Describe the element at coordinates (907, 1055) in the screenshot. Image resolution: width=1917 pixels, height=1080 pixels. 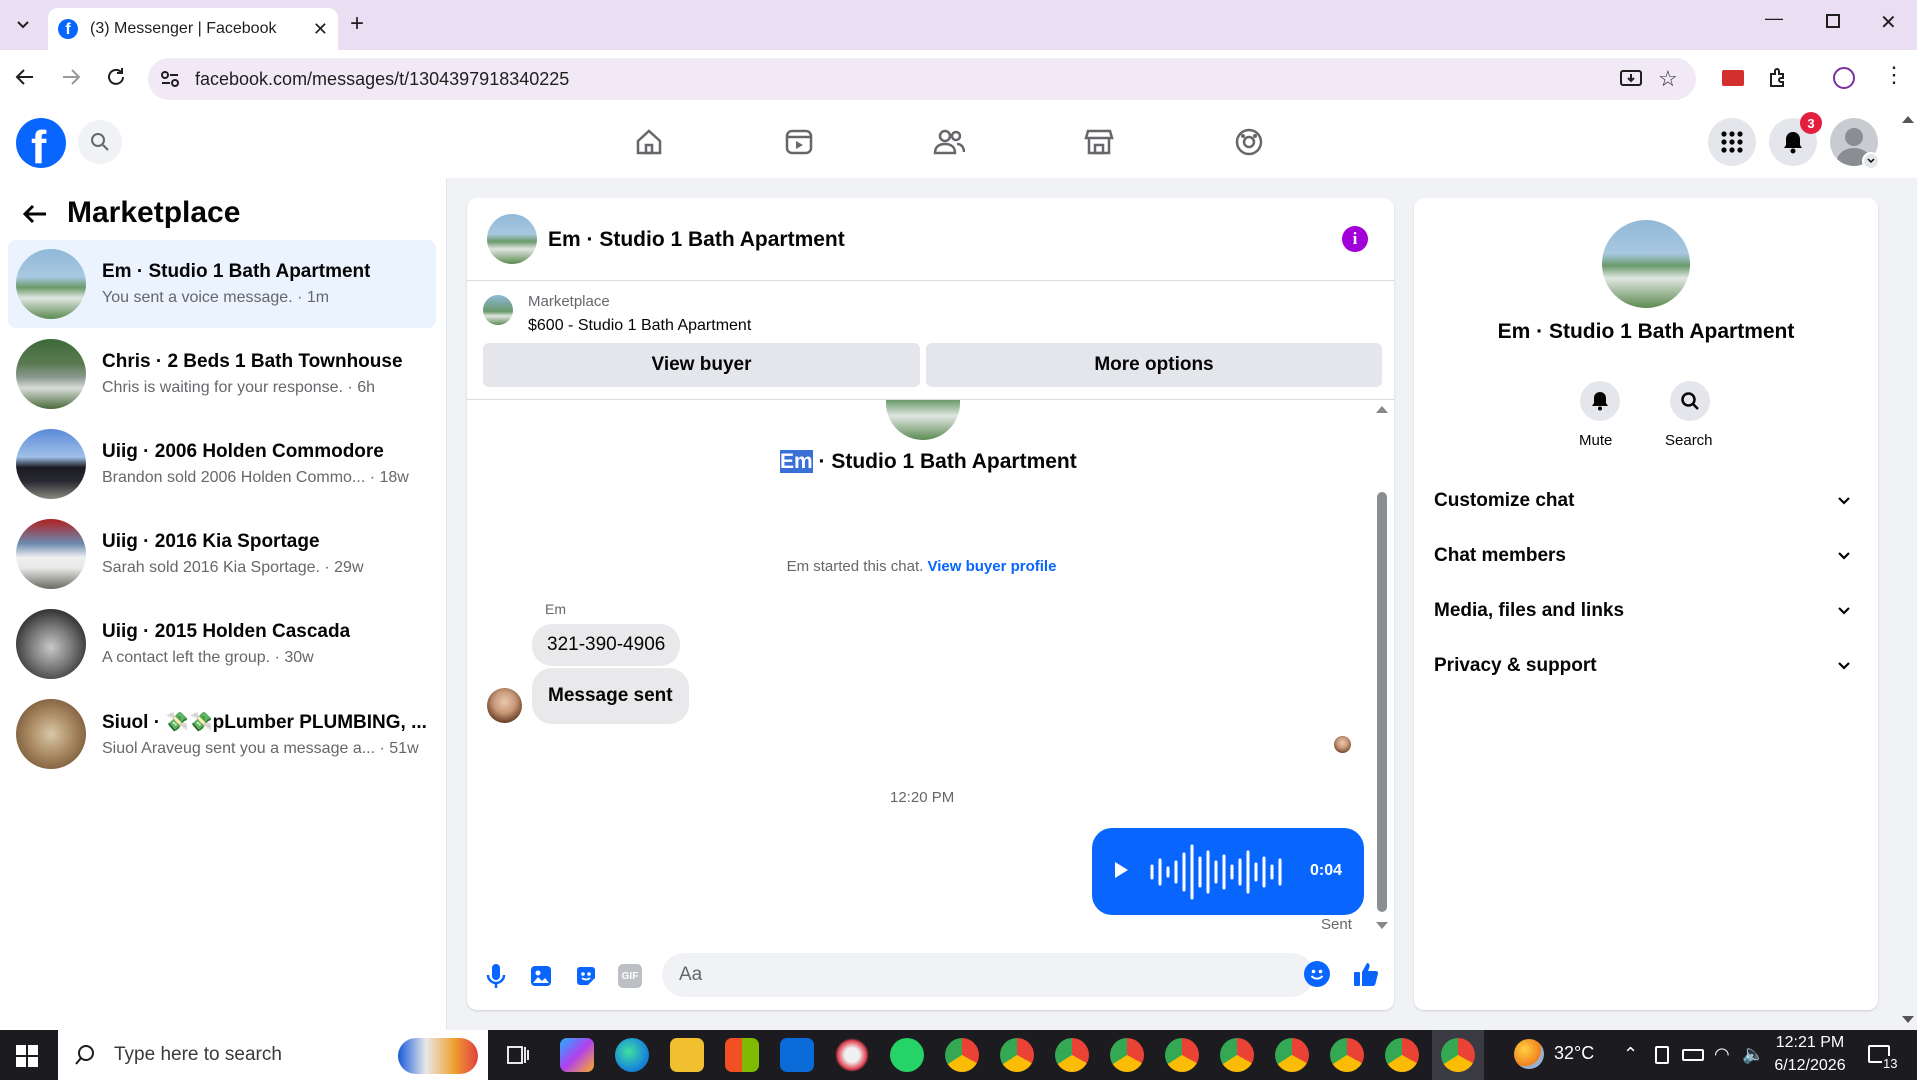
I see `whatsapp-taskbar-icon` at that location.